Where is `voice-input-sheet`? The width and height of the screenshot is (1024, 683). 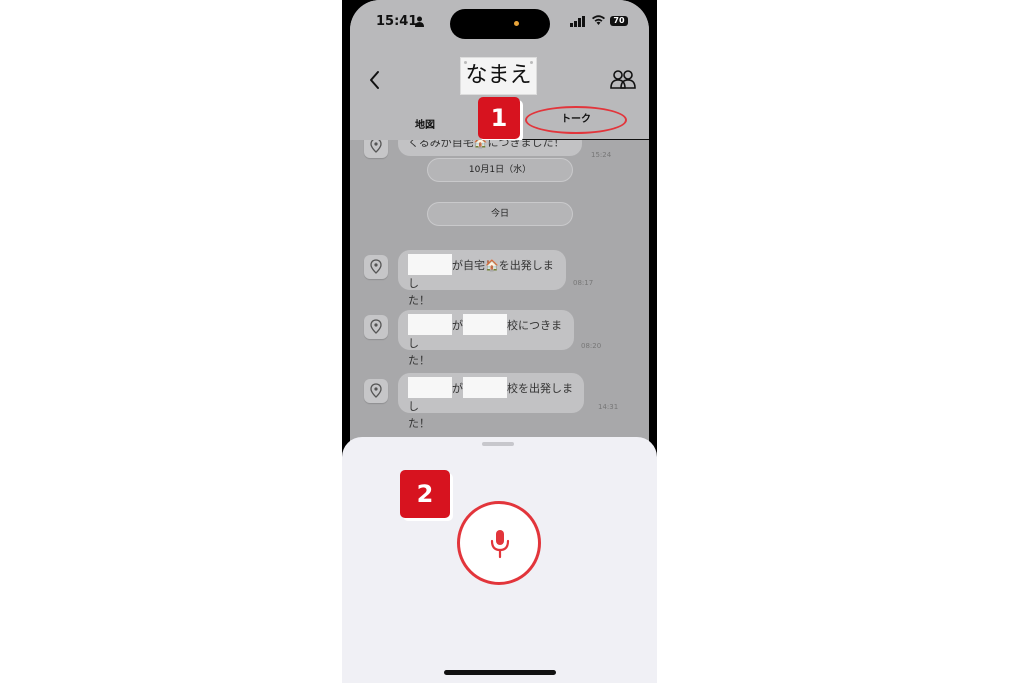 voice-input-sheet is located at coordinates (499, 560).